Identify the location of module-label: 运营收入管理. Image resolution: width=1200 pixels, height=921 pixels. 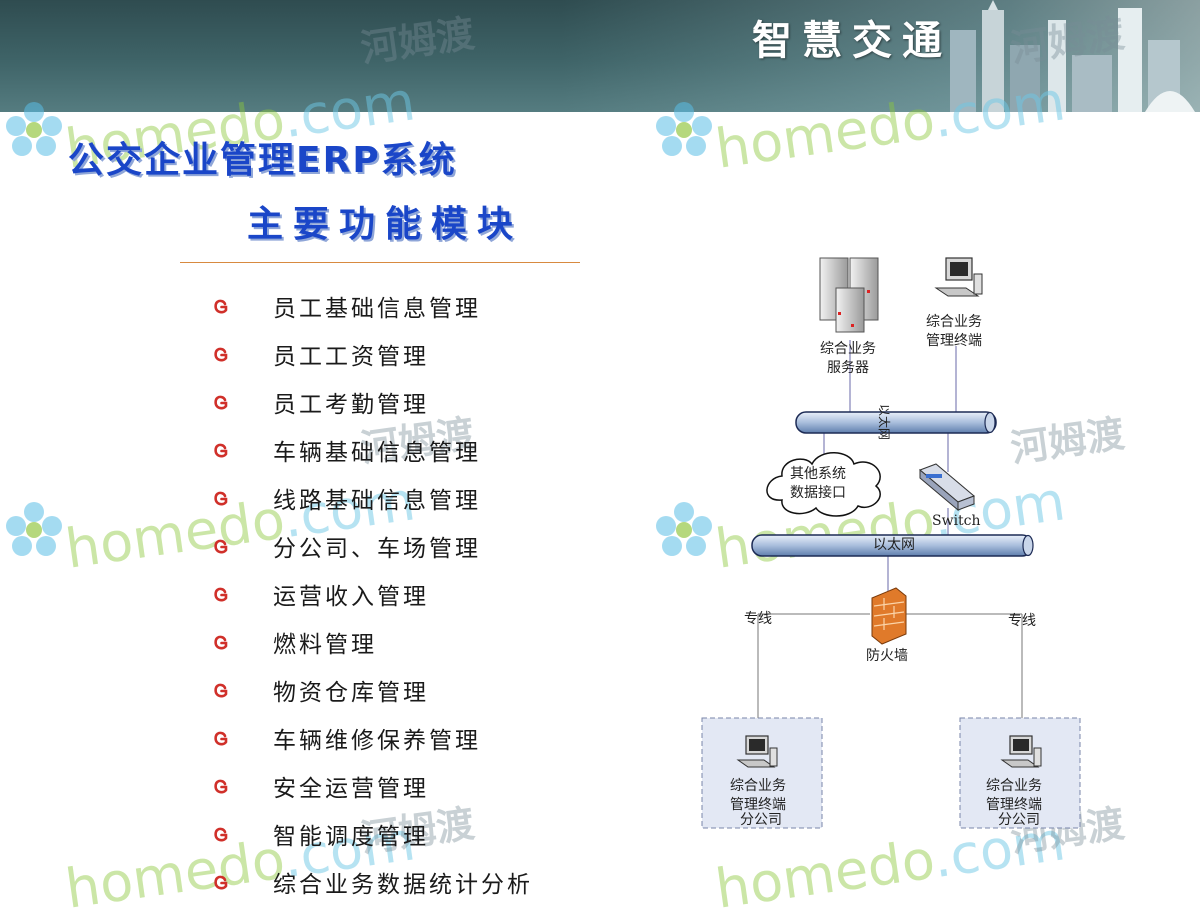
(351, 597).